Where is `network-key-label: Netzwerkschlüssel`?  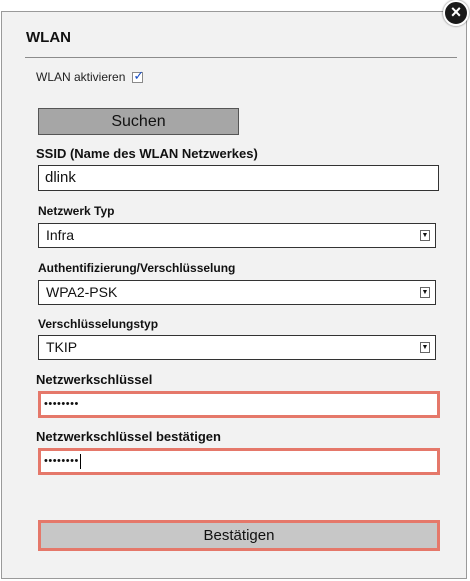 network-key-label: Netzwerkschlüssel is located at coordinates (94, 379).